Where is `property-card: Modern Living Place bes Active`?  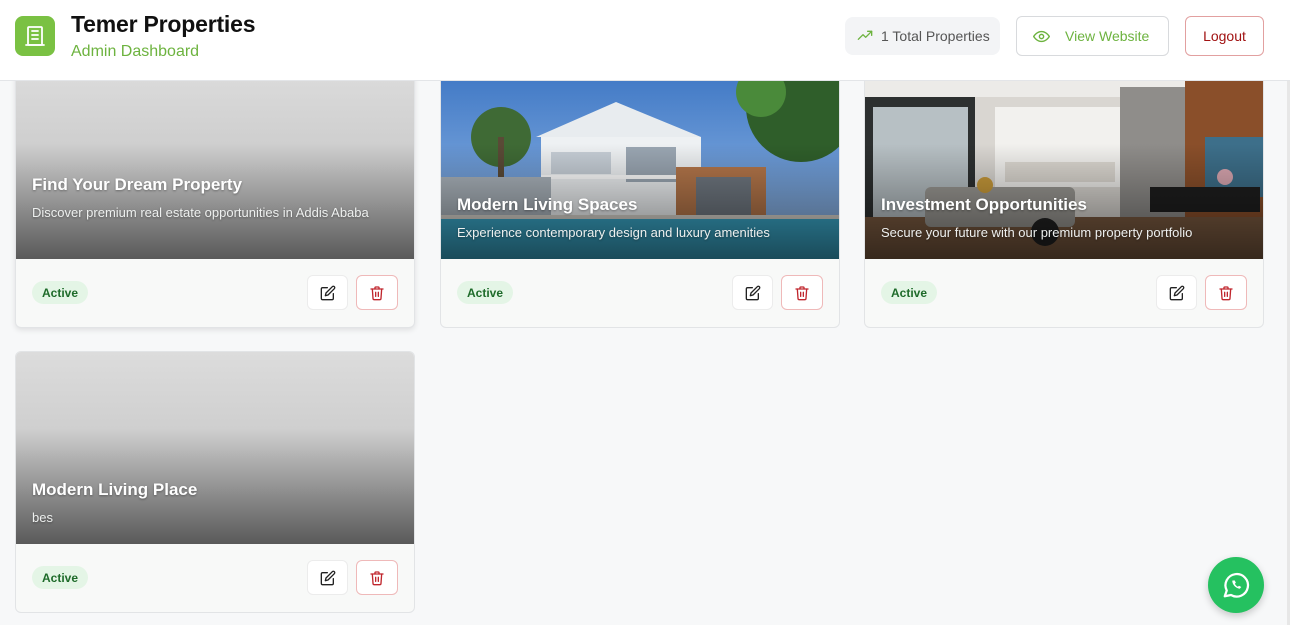 property-card: Modern Living Place bes Active is located at coordinates (215, 482).